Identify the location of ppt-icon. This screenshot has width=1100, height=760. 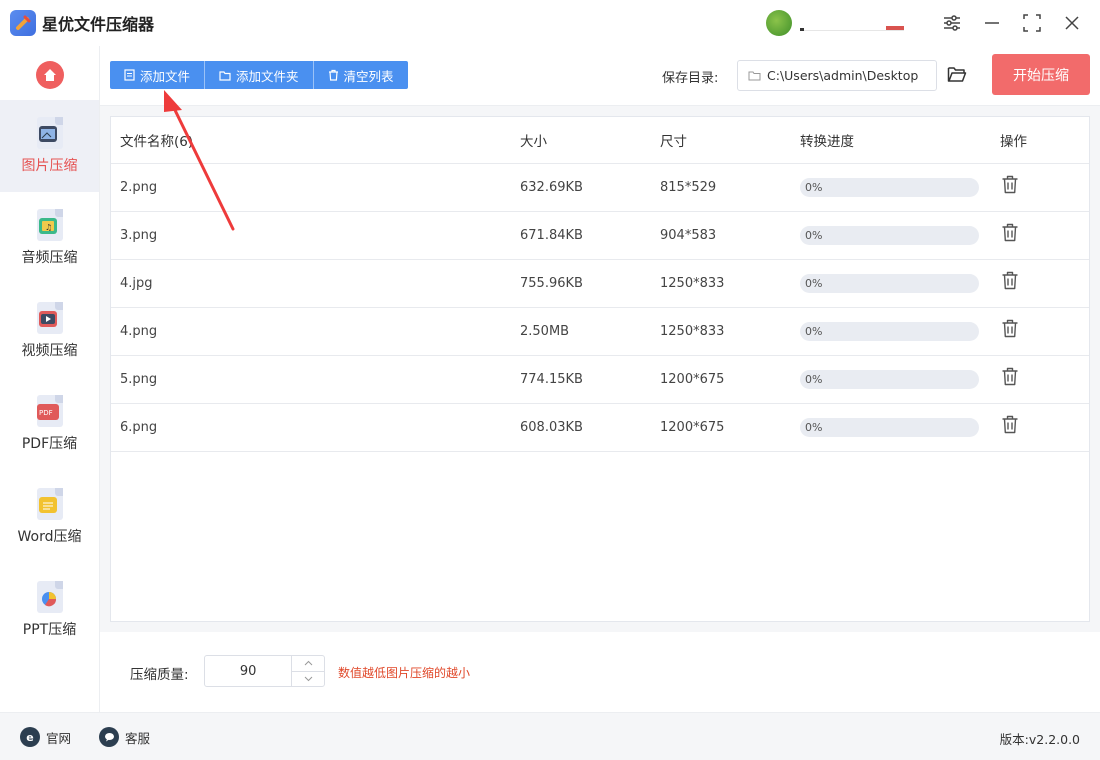
(50, 597).